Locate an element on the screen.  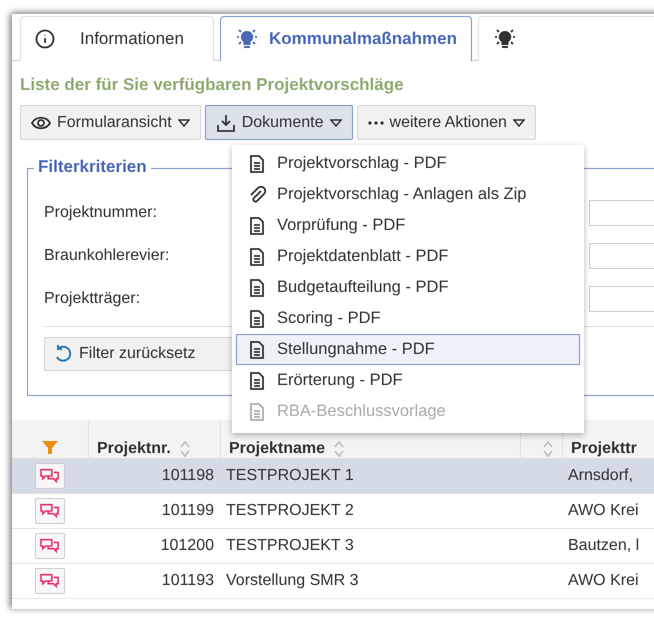
table-cell-text: Arnsdorf, is located at coordinates (600, 476).